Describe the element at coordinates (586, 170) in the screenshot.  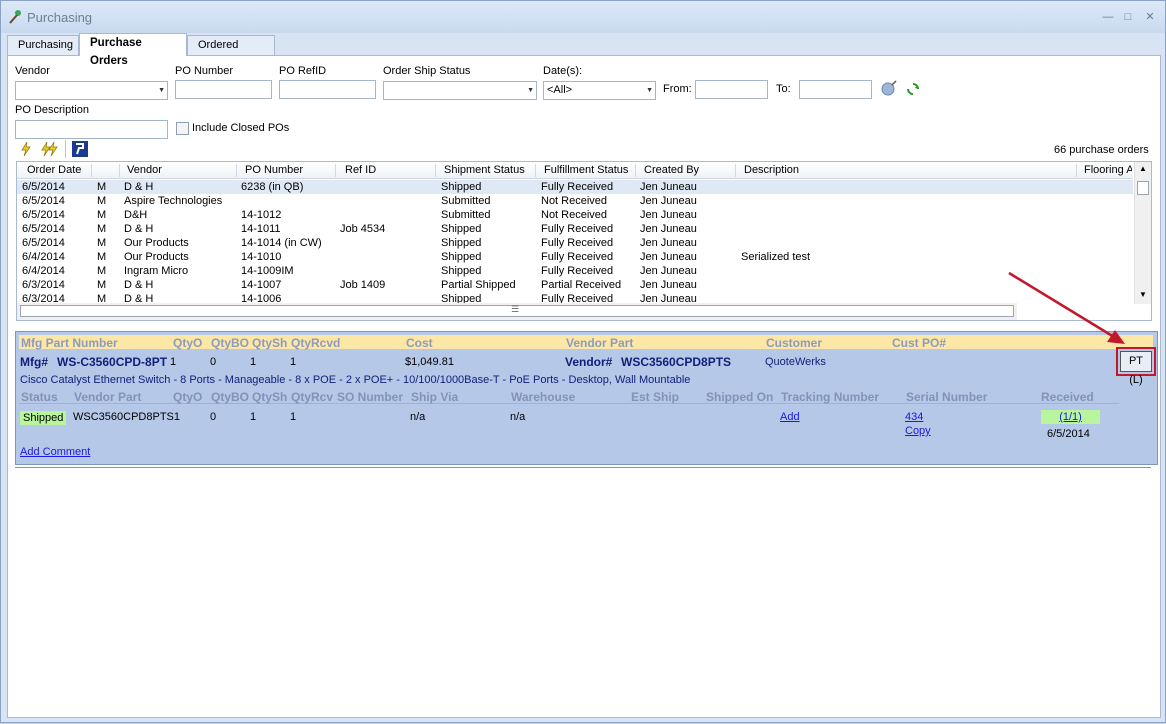
I see `col-fulfillment-status: Fulfillment Status` at that location.